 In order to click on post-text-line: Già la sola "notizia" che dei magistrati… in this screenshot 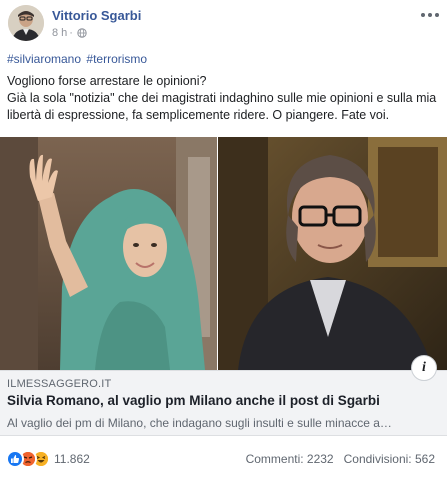, I will do `click(222, 106)`.